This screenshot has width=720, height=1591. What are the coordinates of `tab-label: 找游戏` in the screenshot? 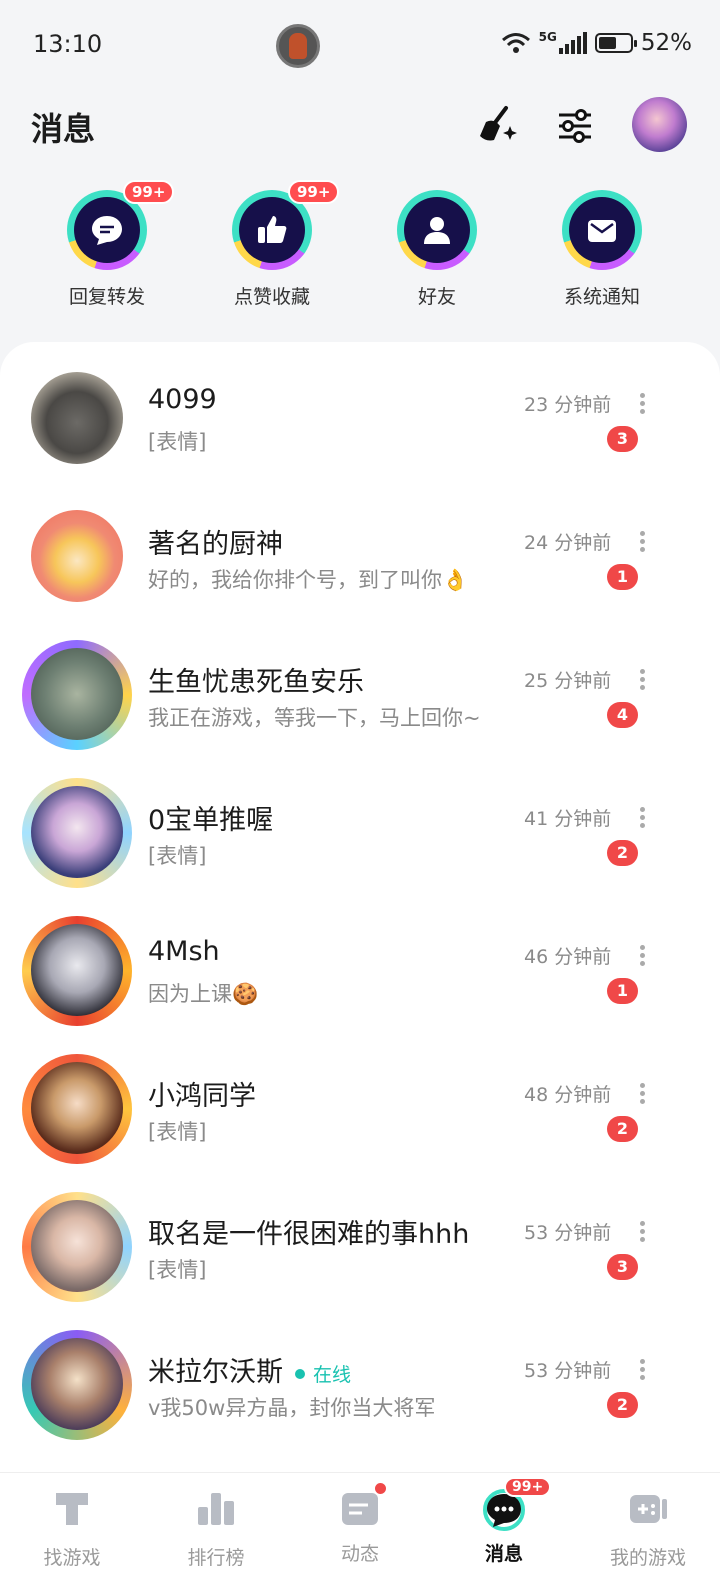 It's located at (72, 1558).